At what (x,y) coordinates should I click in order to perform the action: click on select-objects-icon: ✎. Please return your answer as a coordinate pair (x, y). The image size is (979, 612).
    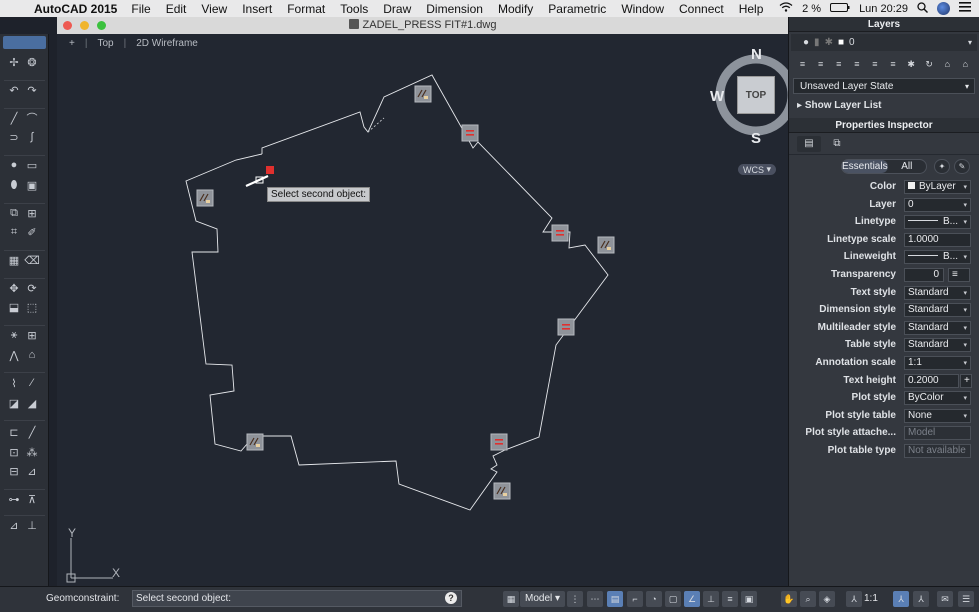
    Looking at the image, I should click on (962, 166).